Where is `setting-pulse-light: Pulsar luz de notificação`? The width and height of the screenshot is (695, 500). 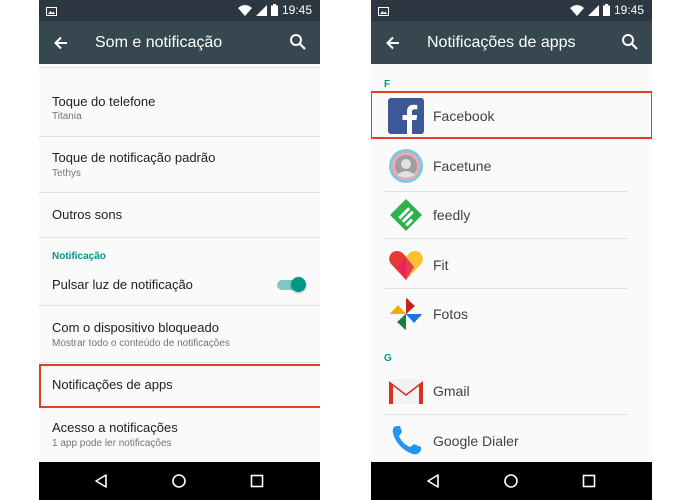 setting-pulse-light: Pulsar luz de notificação is located at coordinates (179, 286).